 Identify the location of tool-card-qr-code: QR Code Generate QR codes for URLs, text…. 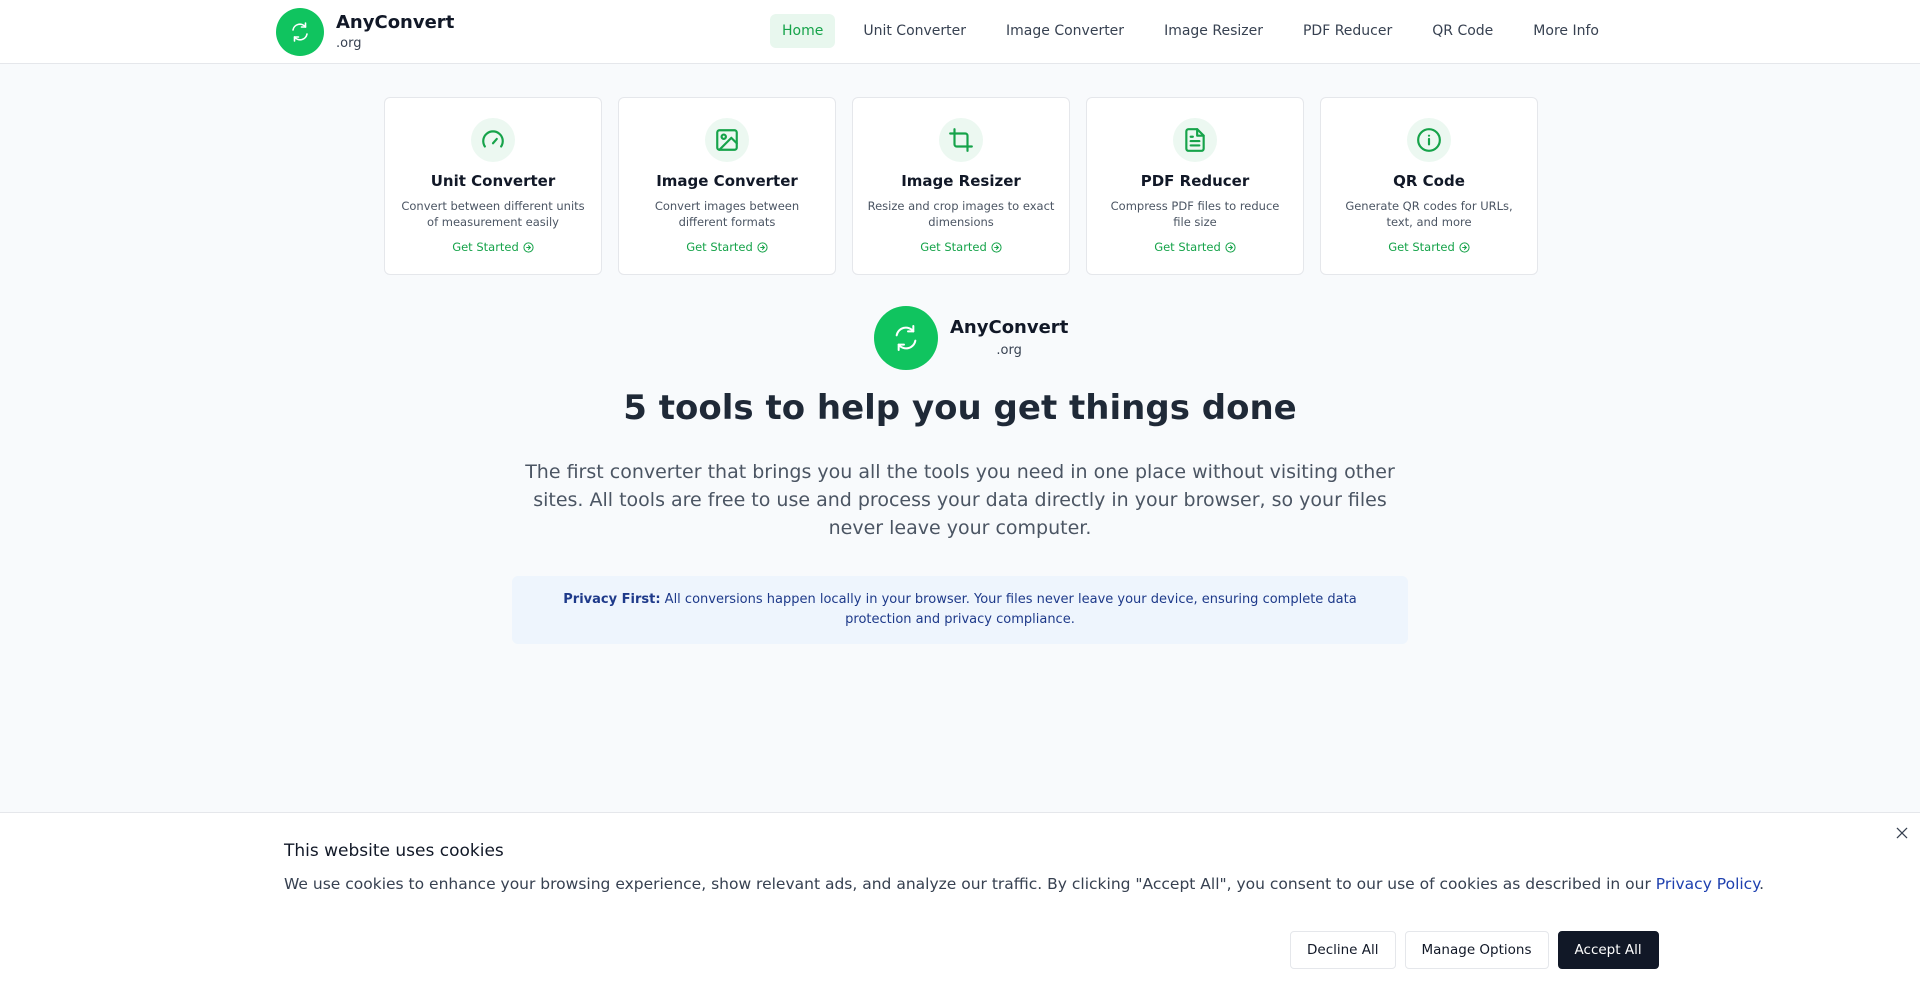
(1429, 186).